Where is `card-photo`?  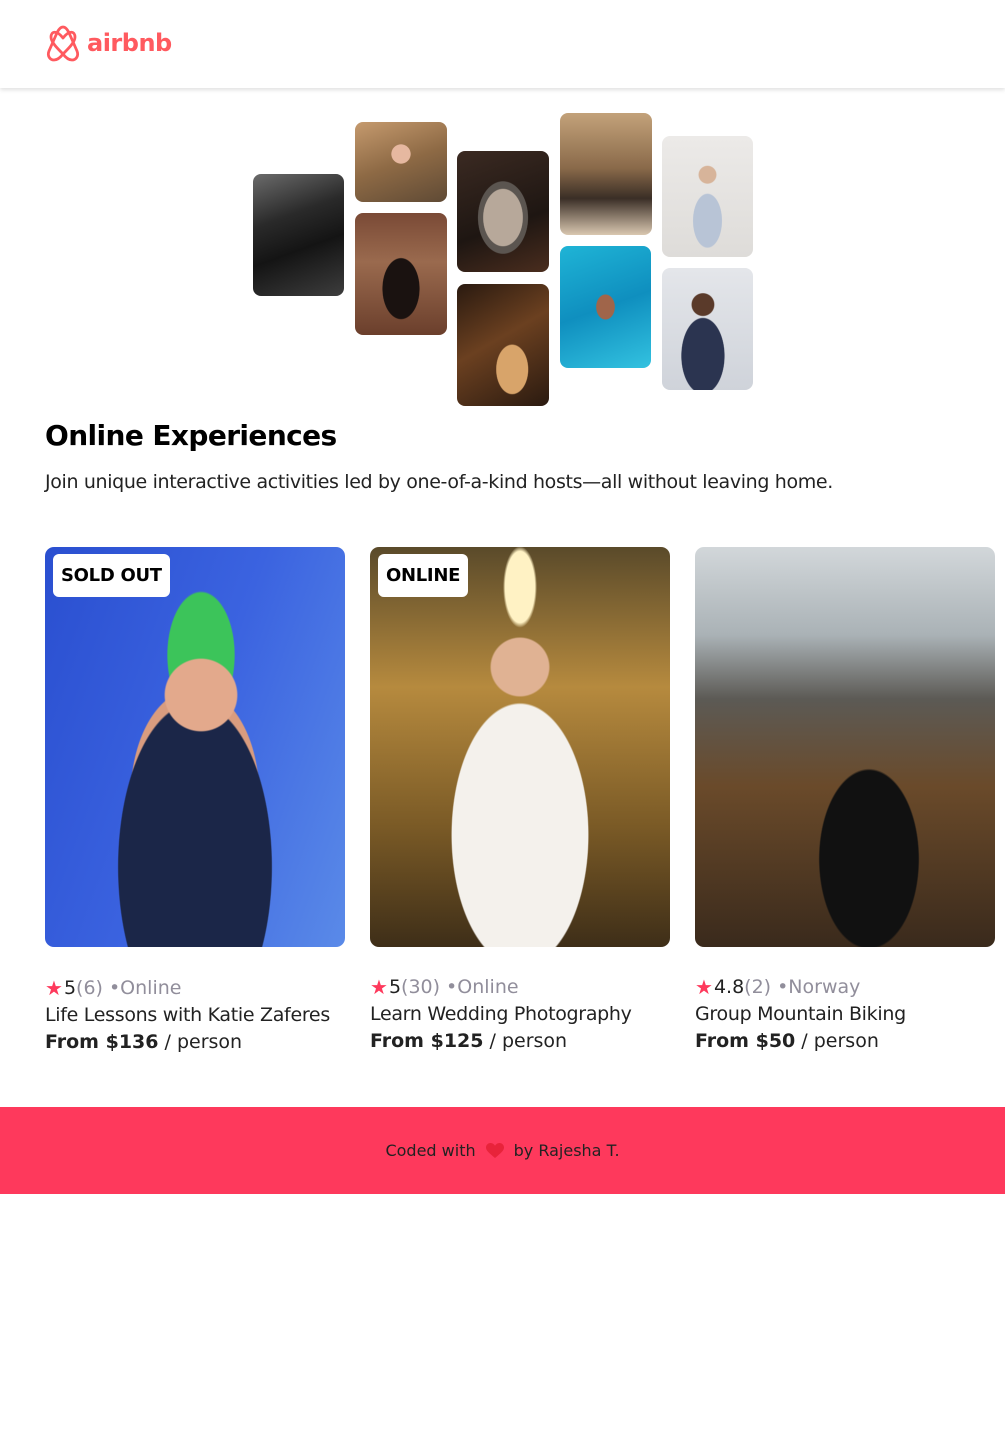 card-photo is located at coordinates (845, 747).